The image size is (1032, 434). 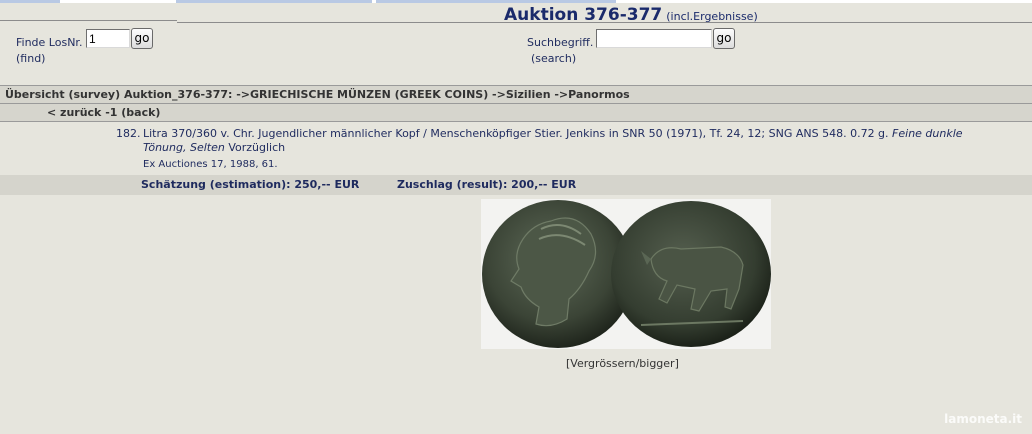 What do you see at coordinates (516, 121) in the screenshot?
I see `divider` at bounding box center [516, 121].